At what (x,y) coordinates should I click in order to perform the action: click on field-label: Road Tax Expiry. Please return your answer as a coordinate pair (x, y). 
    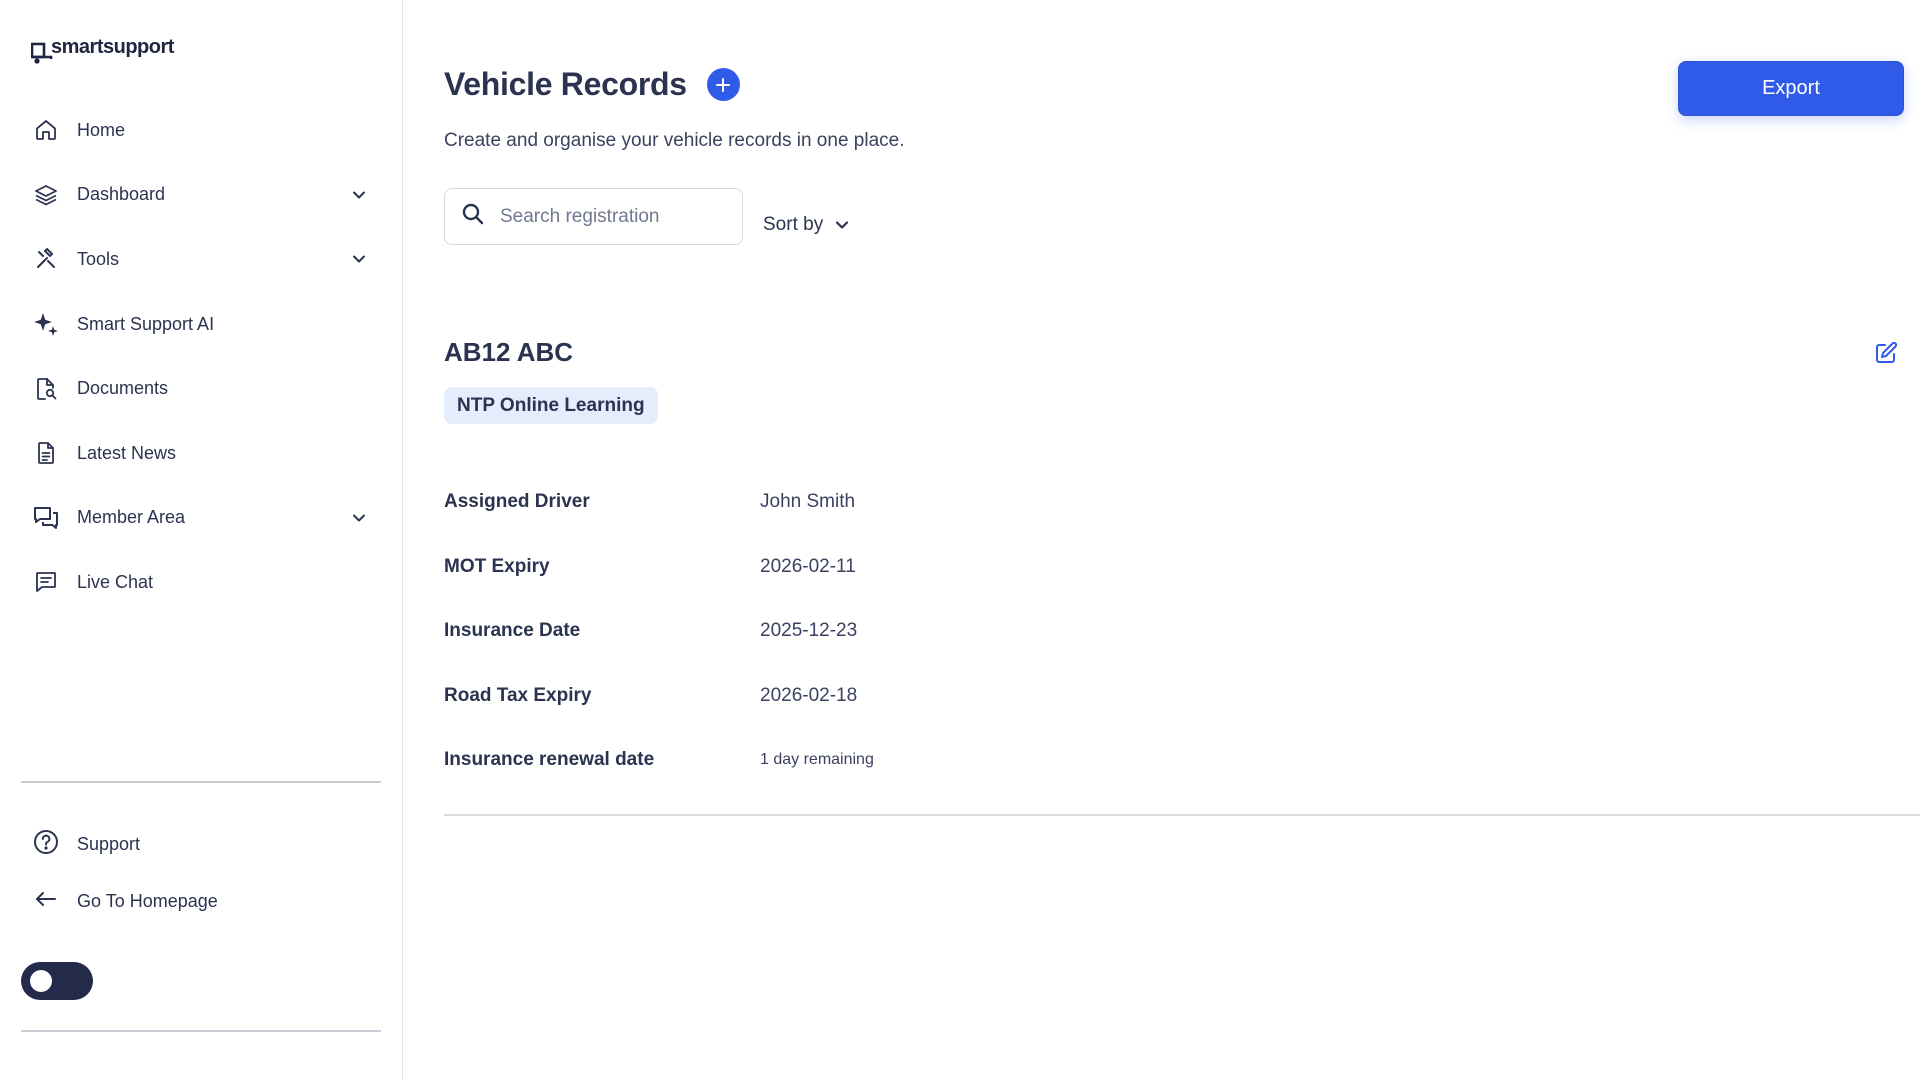
    Looking at the image, I should click on (518, 695).